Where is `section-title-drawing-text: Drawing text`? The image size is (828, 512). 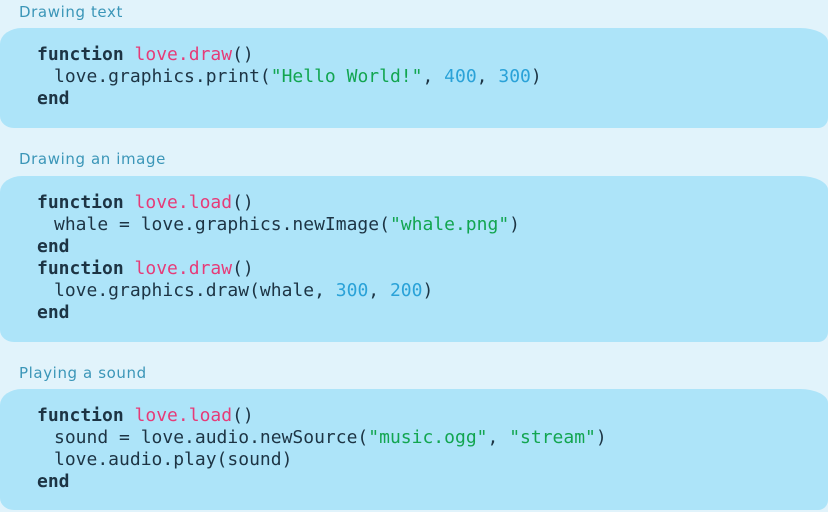 section-title-drawing-text: Drawing text is located at coordinates (71, 12).